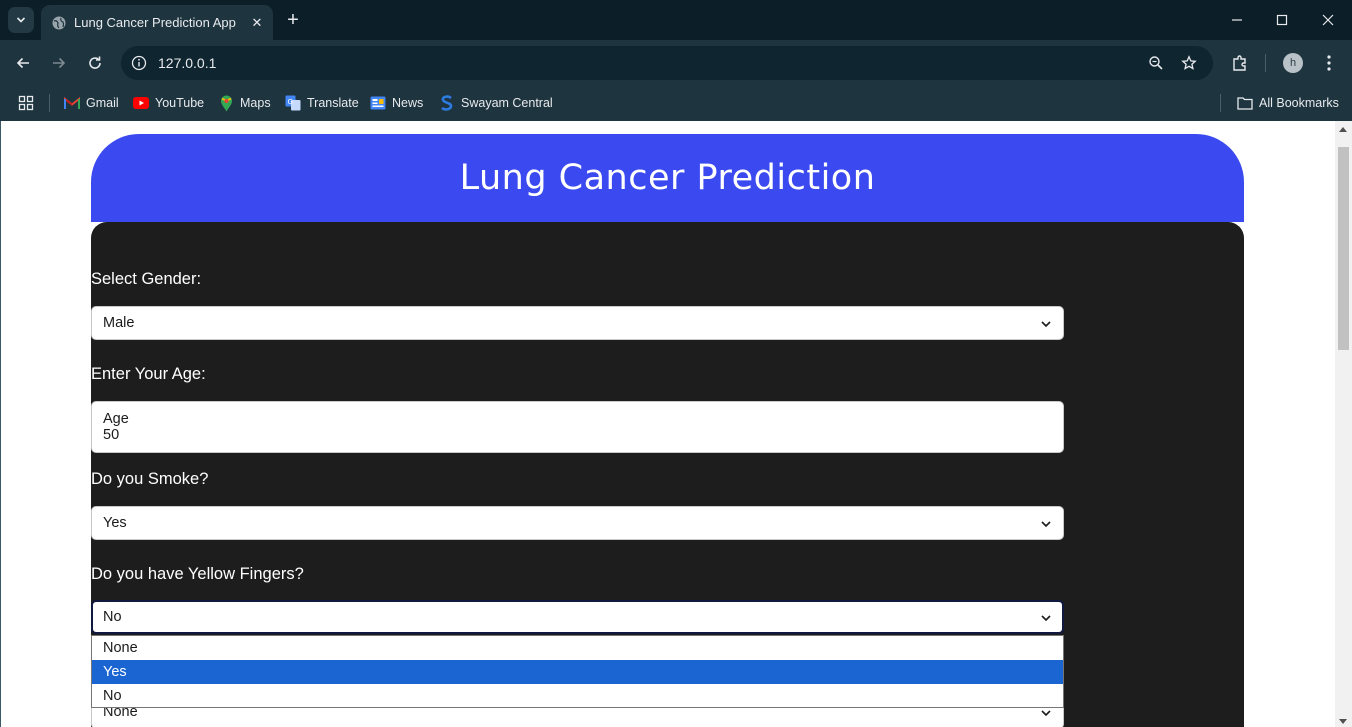 Image resolution: width=1352 pixels, height=727 pixels. Describe the element at coordinates (290, 102) in the screenshot. I see `svg-text: G` at that location.